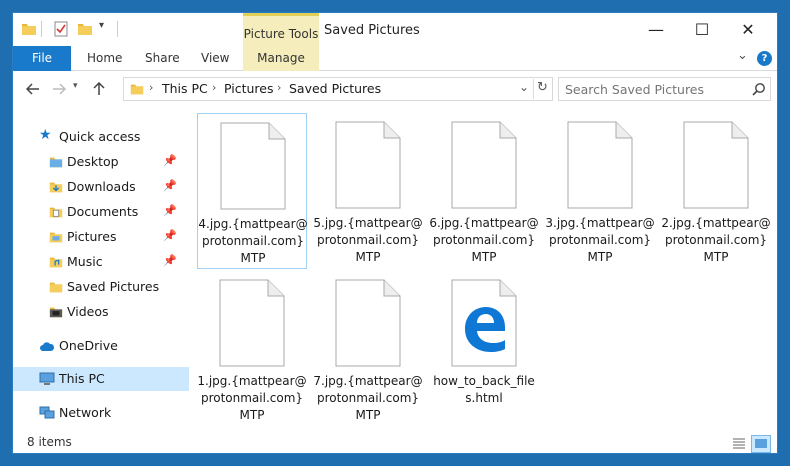 This screenshot has width=790, height=466. I want to click on nav-quick-access: ★ Quick access, so click(101, 137).